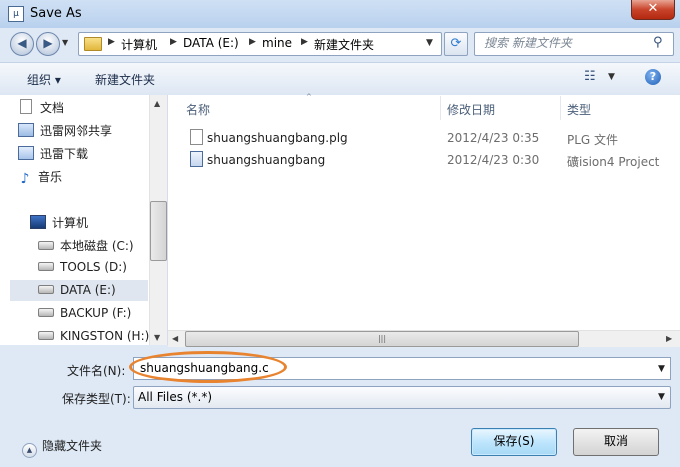 This screenshot has width=680, height=467. Describe the element at coordinates (590, 76) in the screenshot. I see `views-icon: ☷` at that location.